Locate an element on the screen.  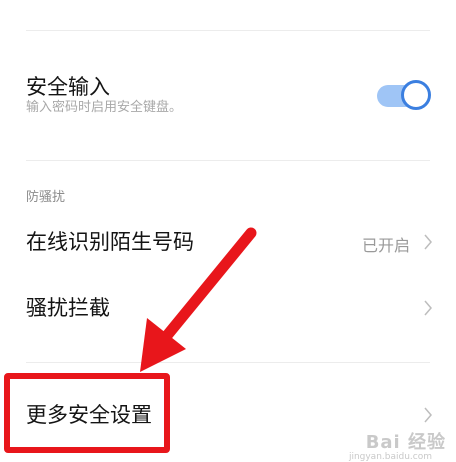
secure-input-toggle is located at coordinates (404, 95).